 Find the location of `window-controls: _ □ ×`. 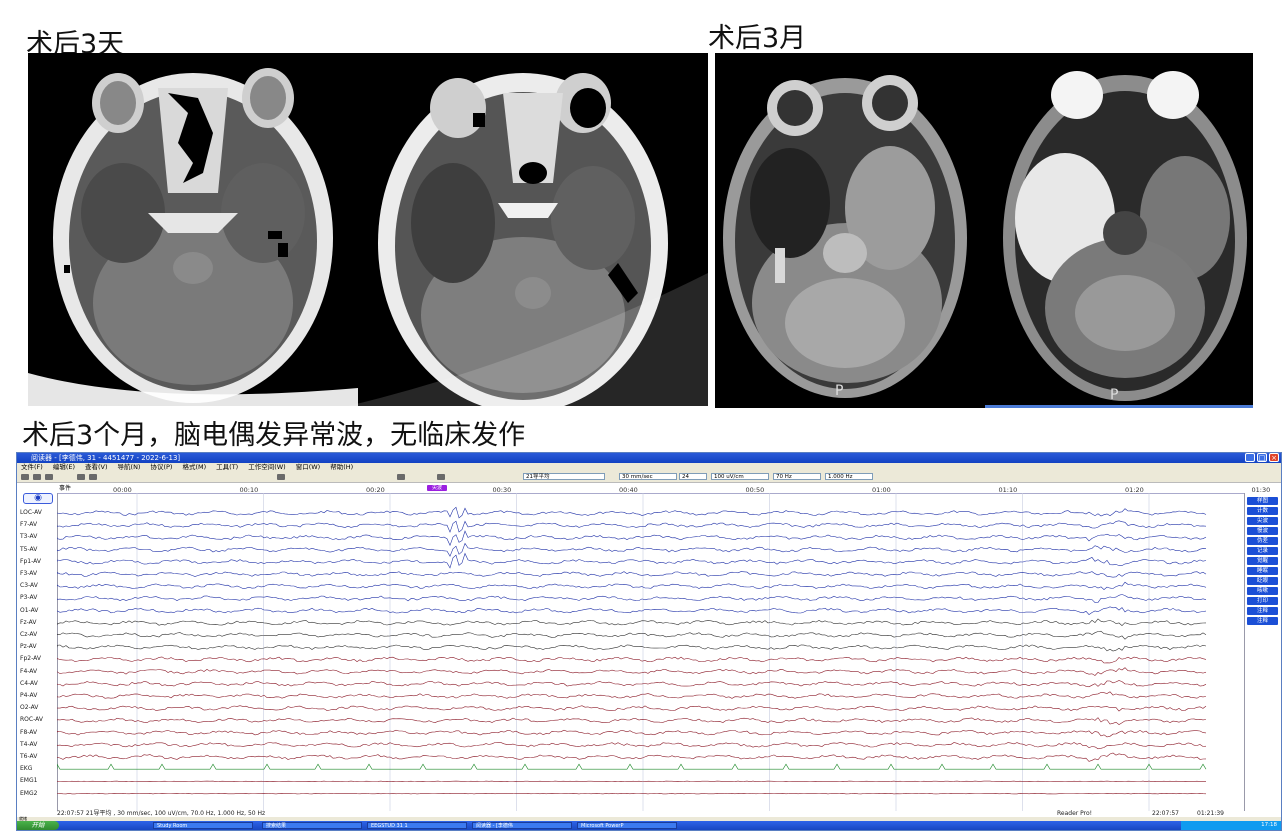

window-controls: _ □ × is located at coordinates (1262, 458).